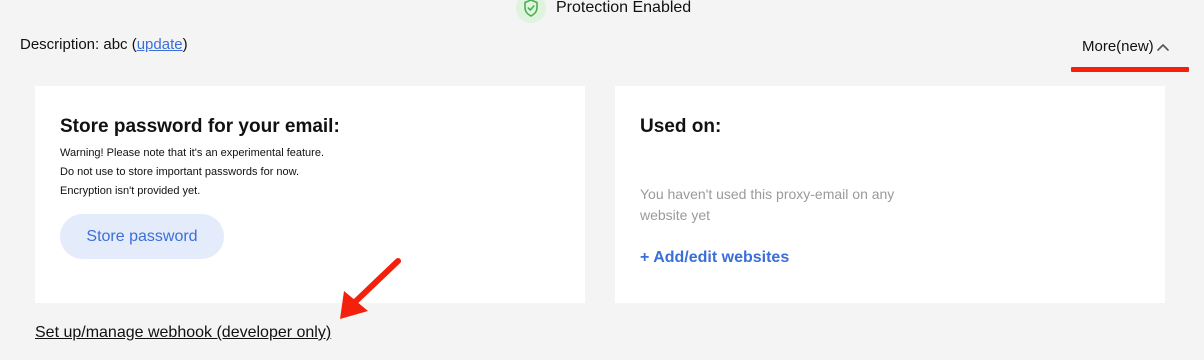  What do you see at coordinates (531, 11) in the screenshot?
I see `shield-check-icon` at bounding box center [531, 11].